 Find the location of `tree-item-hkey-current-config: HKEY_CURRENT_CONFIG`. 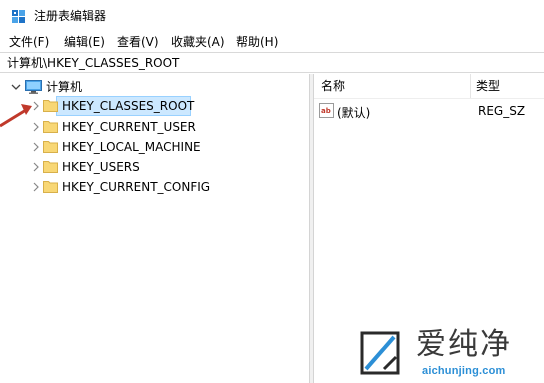

tree-item-hkey-current-config: HKEY_CURRENT_CONFIG is located at coordinates (155, 187).